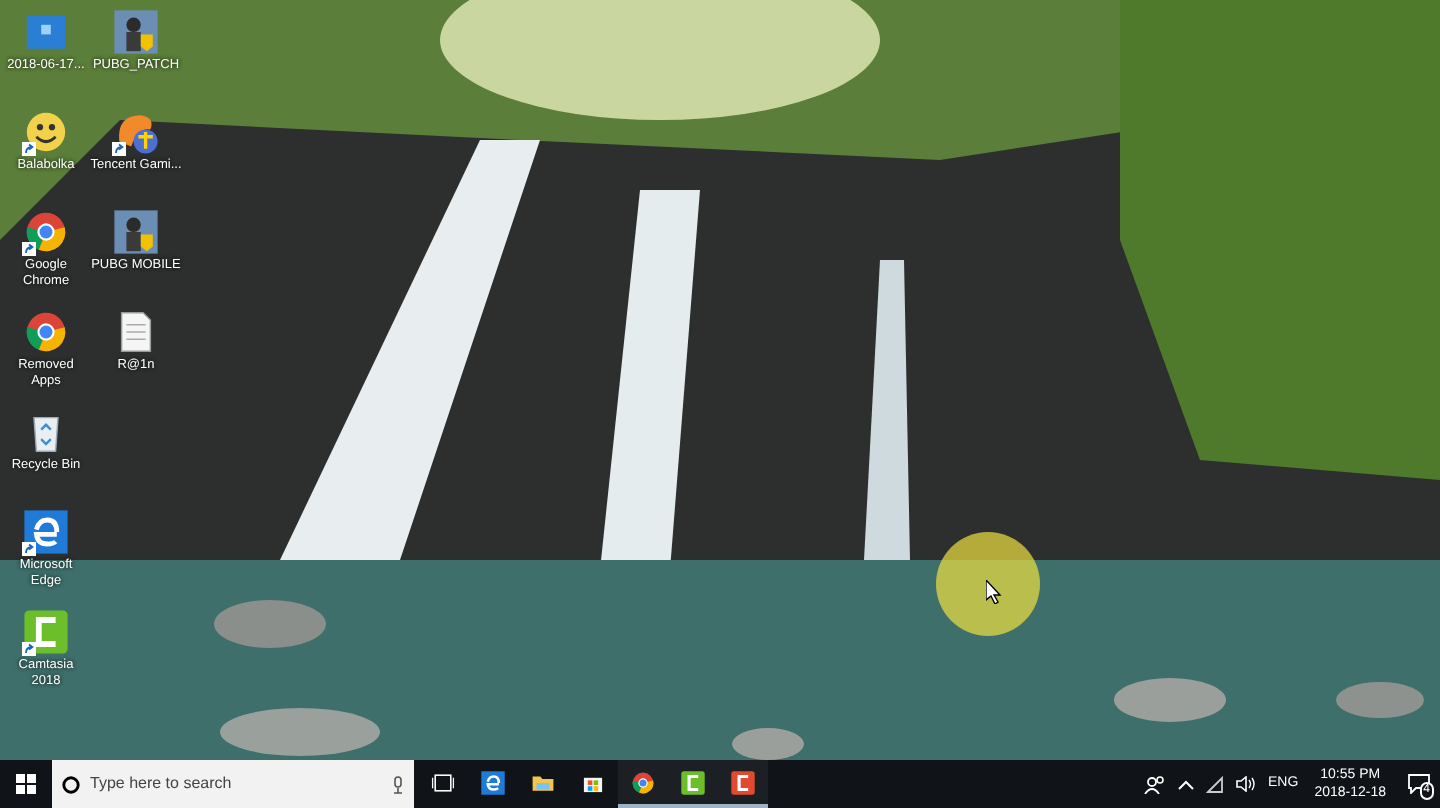  What do you see at coordinates (1215, 784) in the screenshot?
I see `network-icon` at bounding box center [1215, 784].